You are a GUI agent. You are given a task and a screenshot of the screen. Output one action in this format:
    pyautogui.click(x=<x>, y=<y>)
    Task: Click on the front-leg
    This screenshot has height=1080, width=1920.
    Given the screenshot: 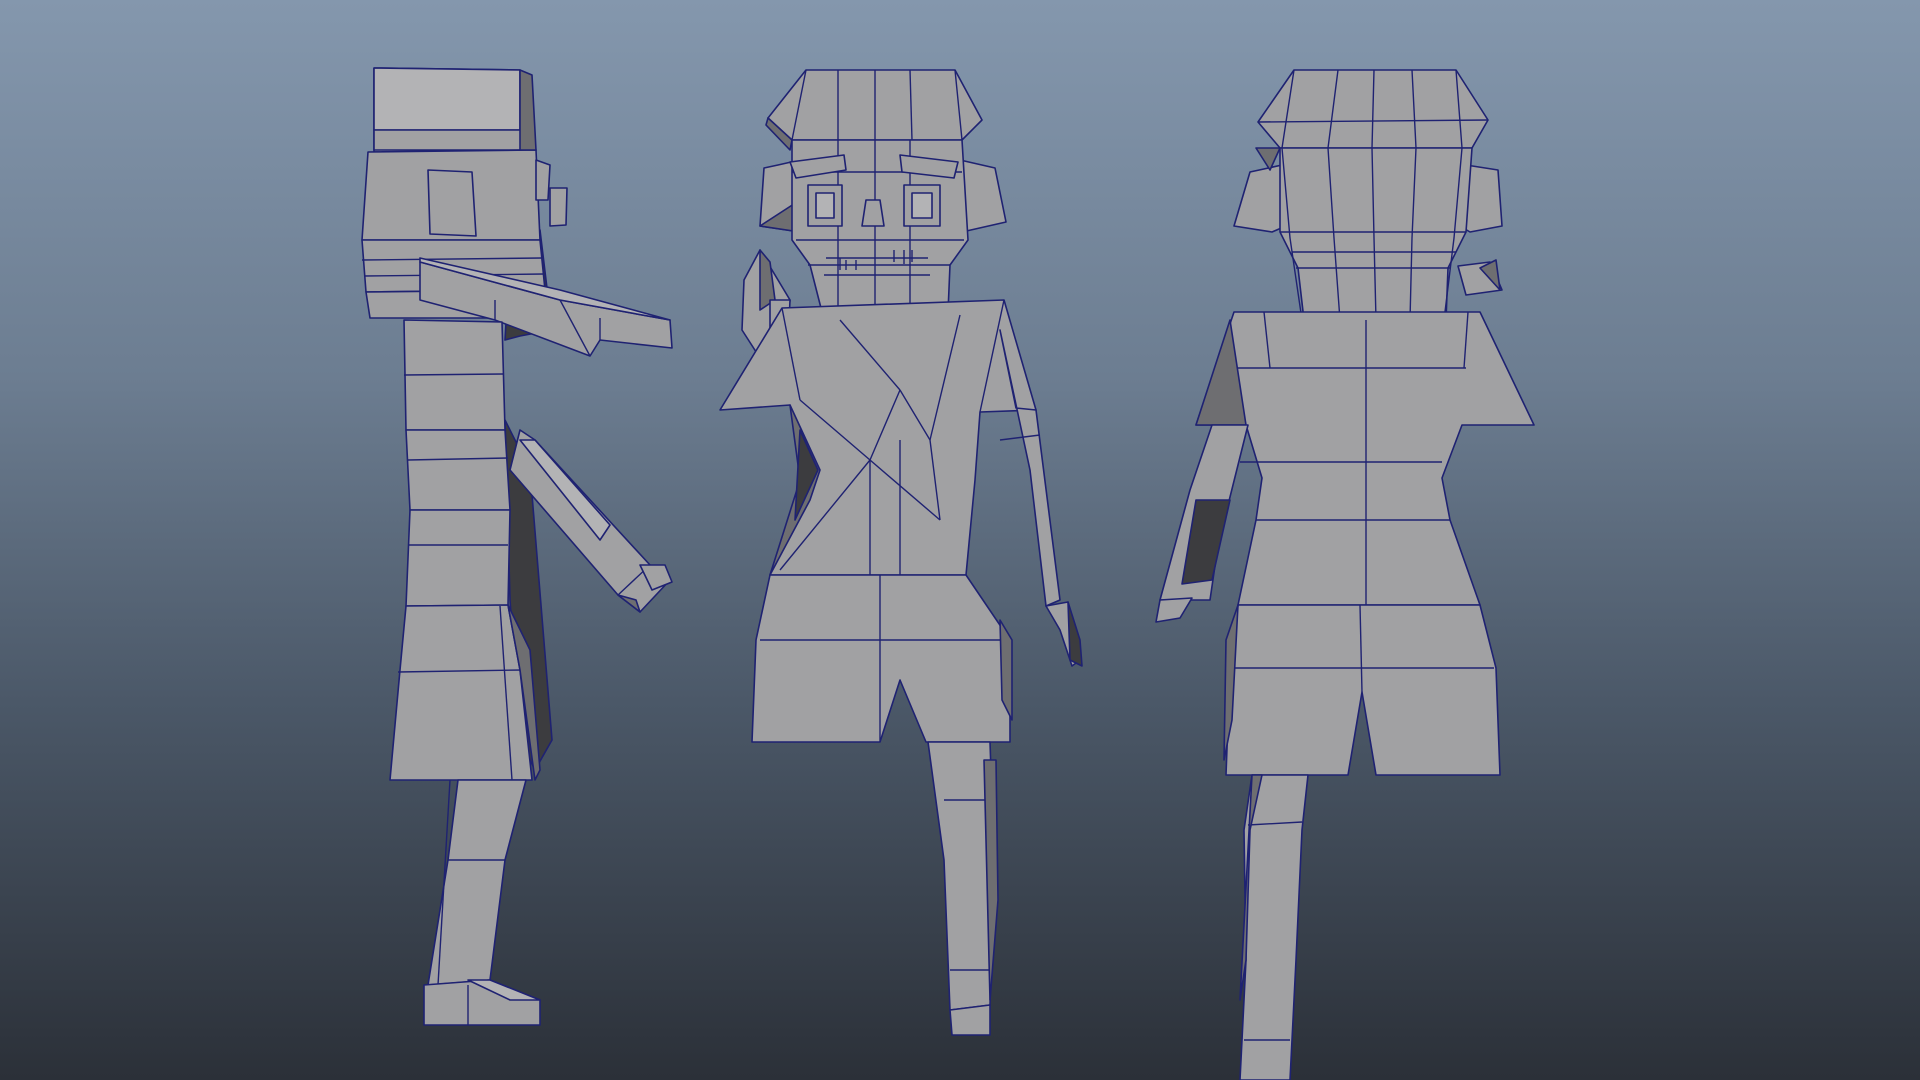 What is the action you would take?
    pyautogui.click(x=963, y=888)
    